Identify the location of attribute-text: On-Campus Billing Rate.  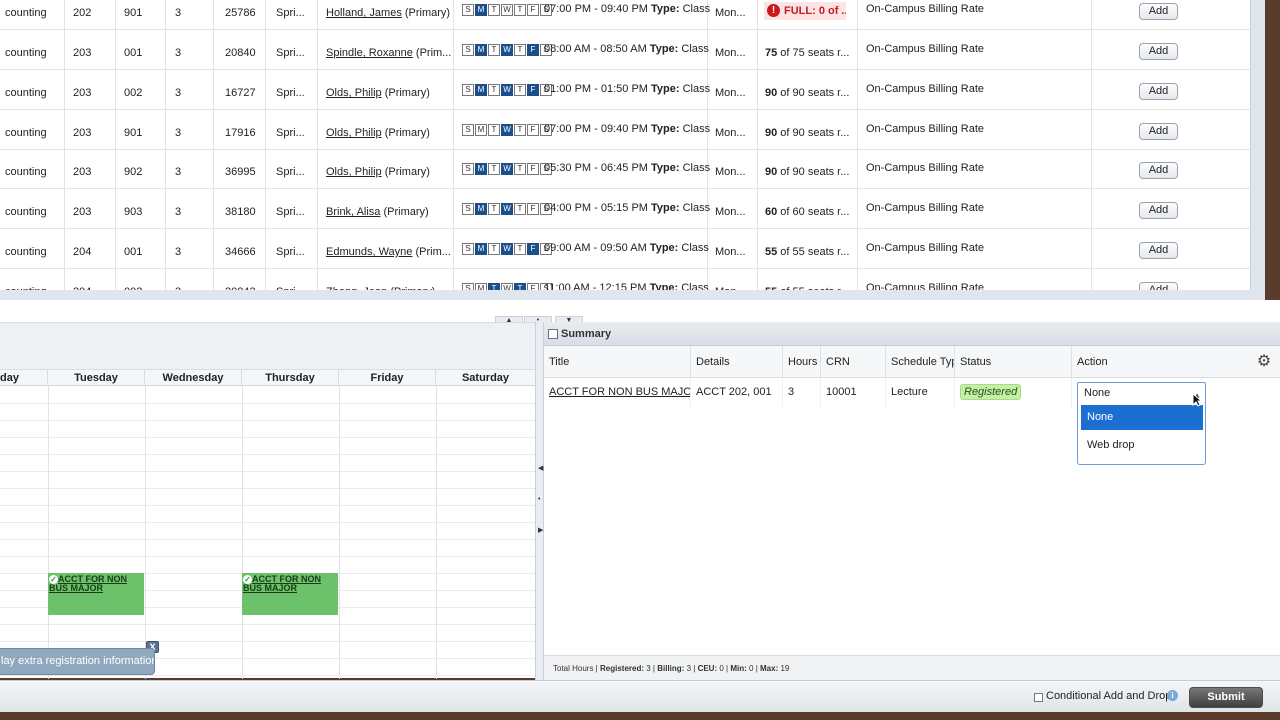
(925, 208).